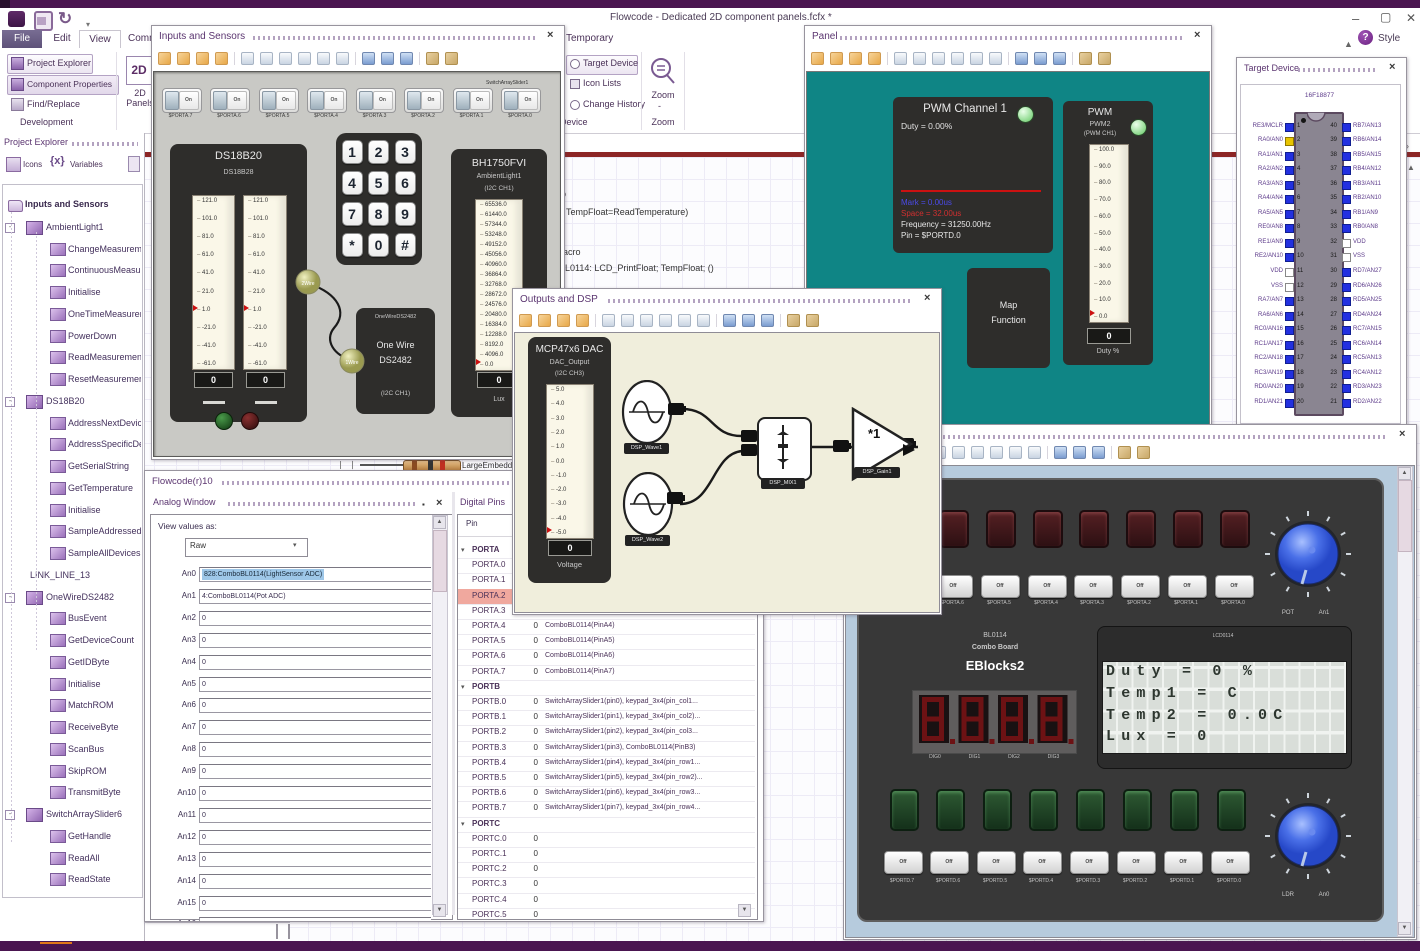 The width and height of the screenshot is (1420, 951). What do you see at coordinates (307, 284) in the screenshot?
I see `svg-text: 2Wire` at bounding box center [307, 284].